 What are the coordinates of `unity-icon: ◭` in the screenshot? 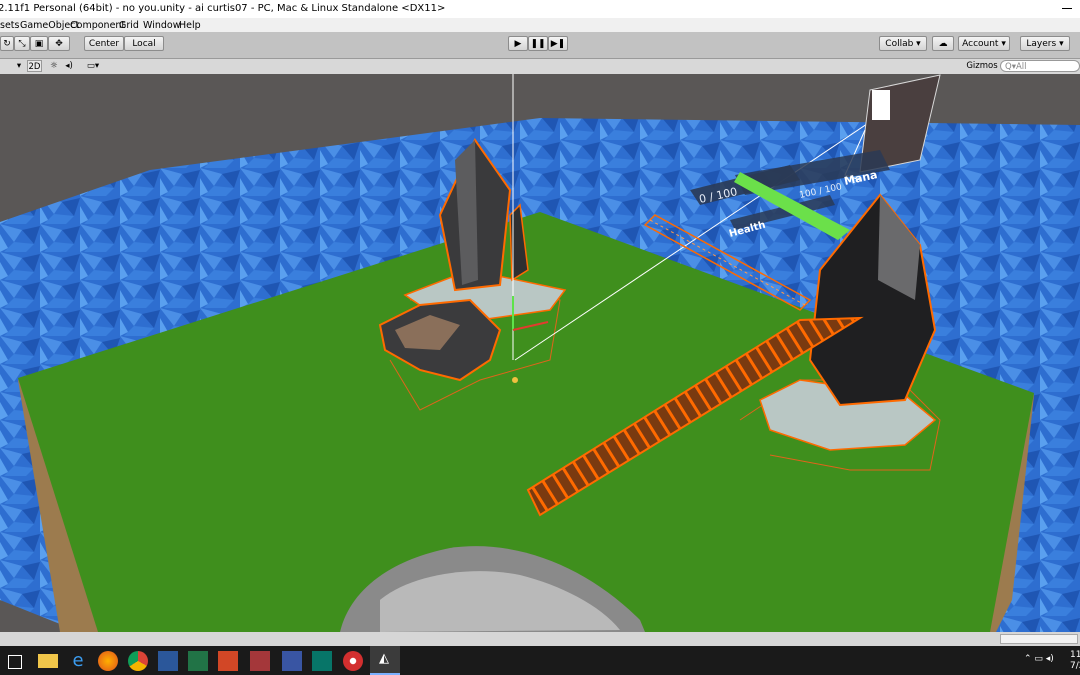 It's located at (384, 658).